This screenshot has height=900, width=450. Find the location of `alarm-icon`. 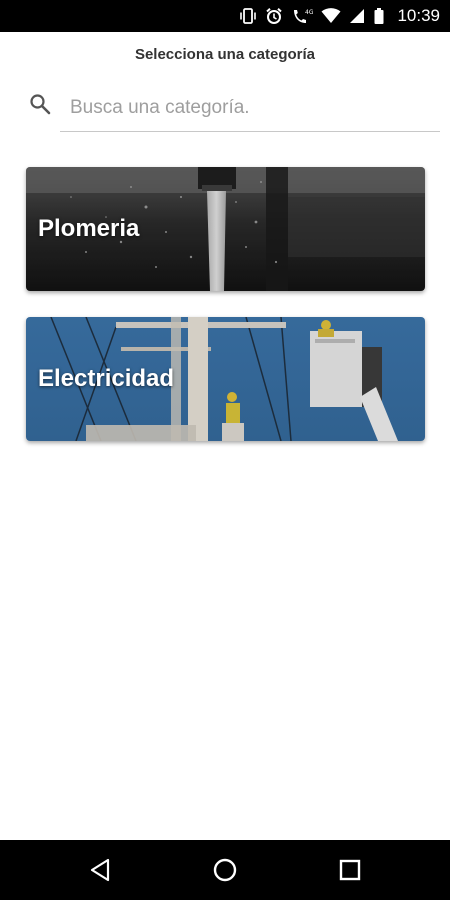

alarm-icon is located at coordinates (274, 16).